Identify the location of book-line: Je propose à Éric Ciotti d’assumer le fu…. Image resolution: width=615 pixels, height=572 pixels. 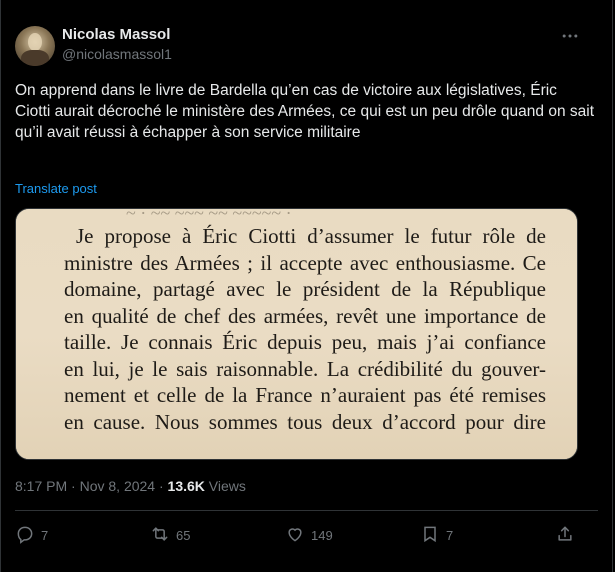
(311, 236).